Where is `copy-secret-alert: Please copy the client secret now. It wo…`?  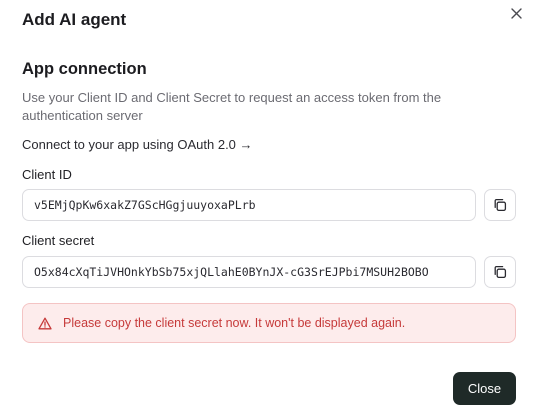 copy-secret-alert: Please copy the client secret now. It wo… is located at coordinates (269, 323).